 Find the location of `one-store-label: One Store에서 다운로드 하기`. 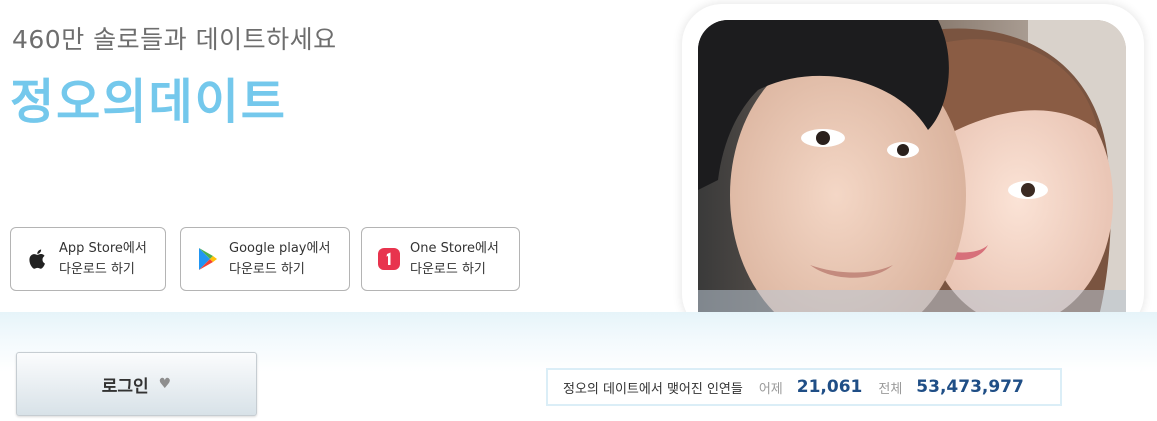

one-store-label: One Store에서 다운로드 하기 is located at coordinates (454, 259).